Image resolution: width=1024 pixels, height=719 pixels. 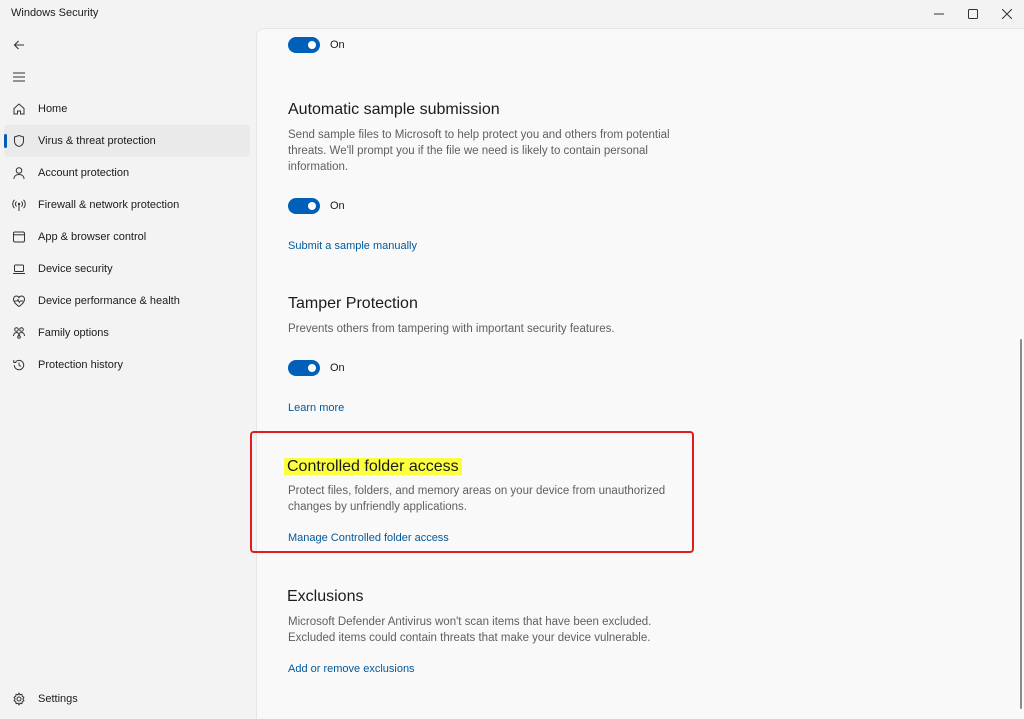 I want to click on sidebar-item-label: Family options, so click(x=73, y=333).